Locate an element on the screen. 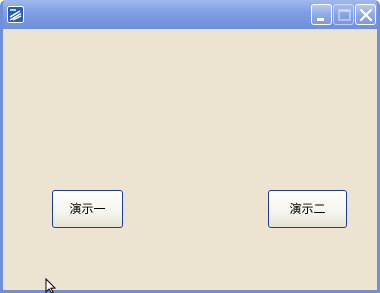  app-window-icon is located at coordinates (15, 14).